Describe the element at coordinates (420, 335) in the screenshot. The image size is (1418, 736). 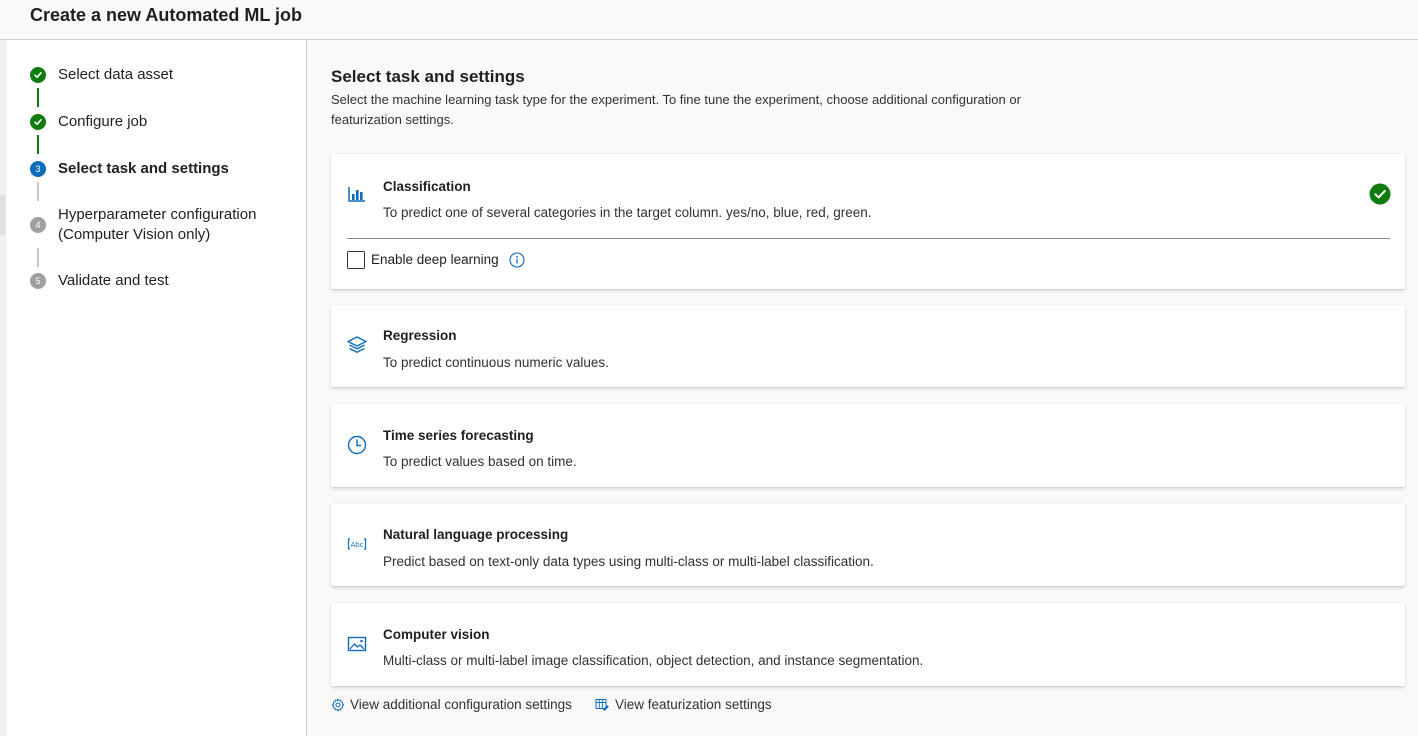
I see `task-title: Regression` at that location.